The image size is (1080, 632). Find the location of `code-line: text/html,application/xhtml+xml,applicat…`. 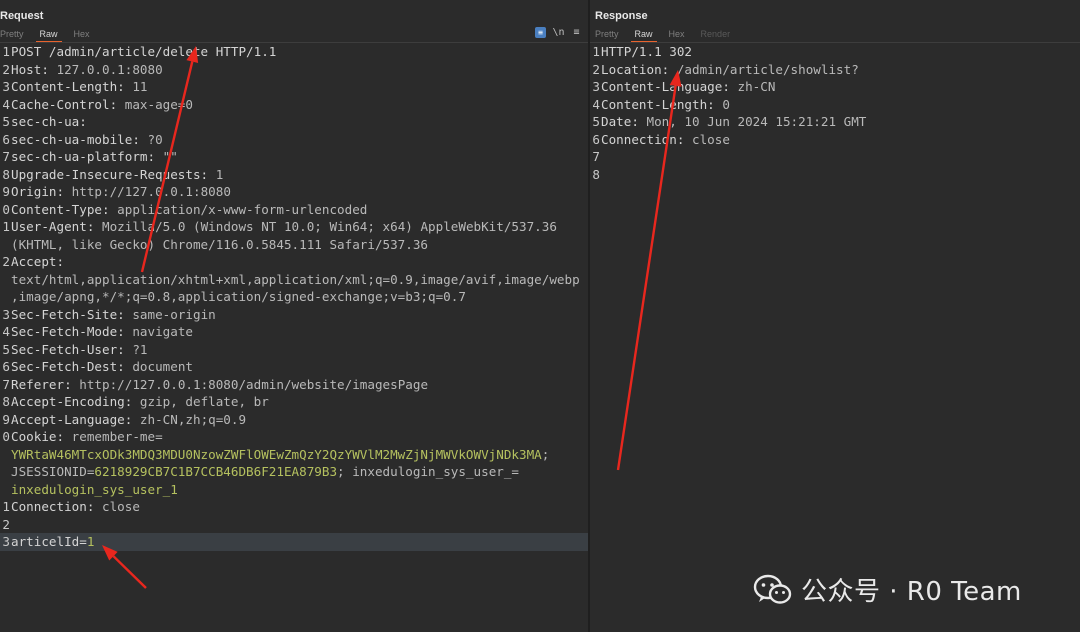

code-line: text/html,application/xhtml+xml,applicat… is located at coordinates (294, 280).